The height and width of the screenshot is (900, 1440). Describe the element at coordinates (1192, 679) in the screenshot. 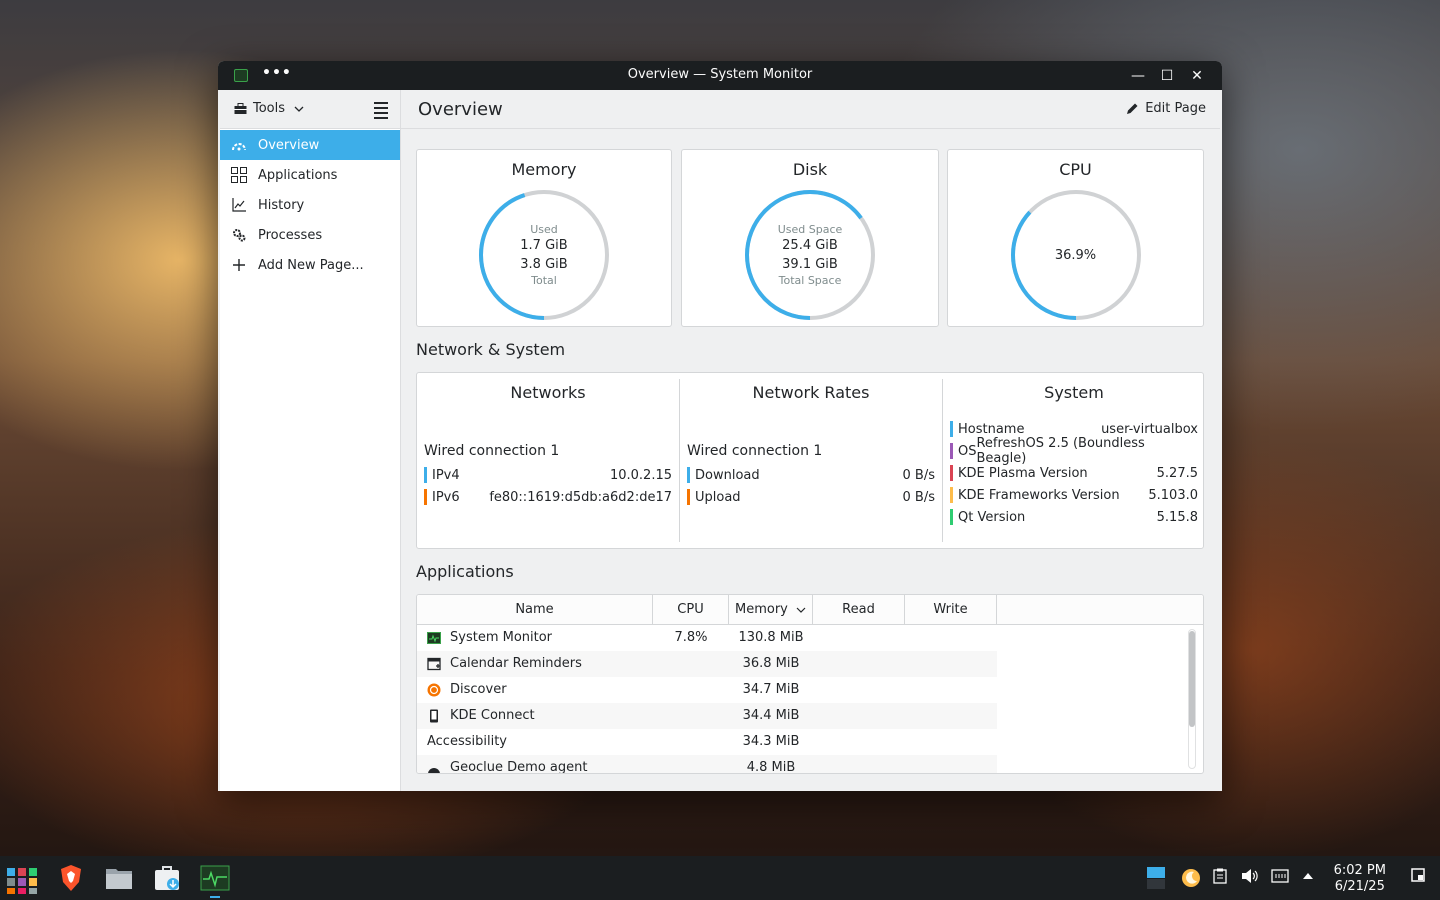

I see `scrollbar-thumb` at that location.